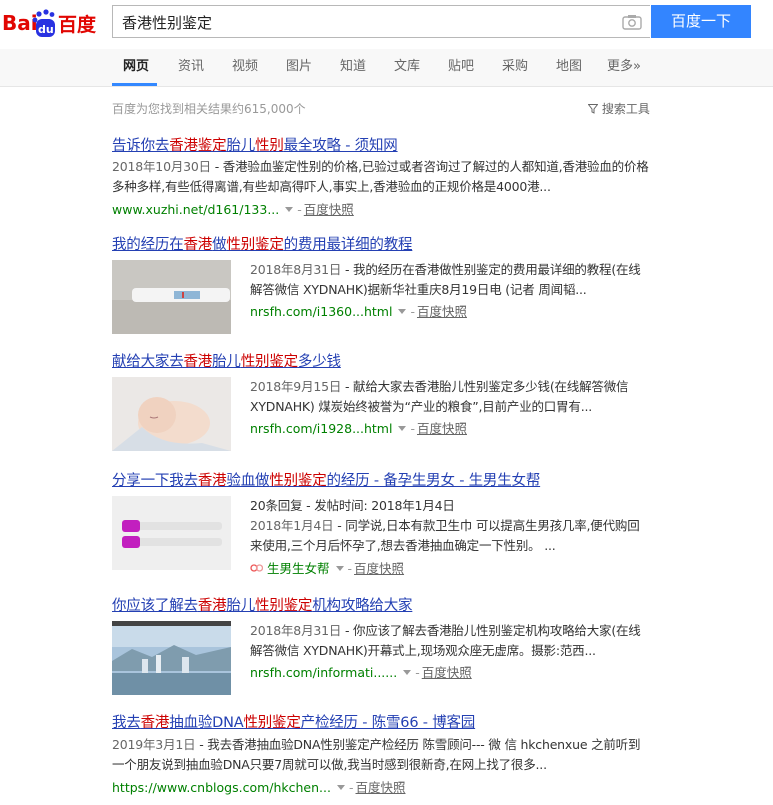 This screenshot has height=805, width=773. What do you see at coordinates (593, 109) in the screenshot?
I see `filter-icon` at bounding box center [593, 109].